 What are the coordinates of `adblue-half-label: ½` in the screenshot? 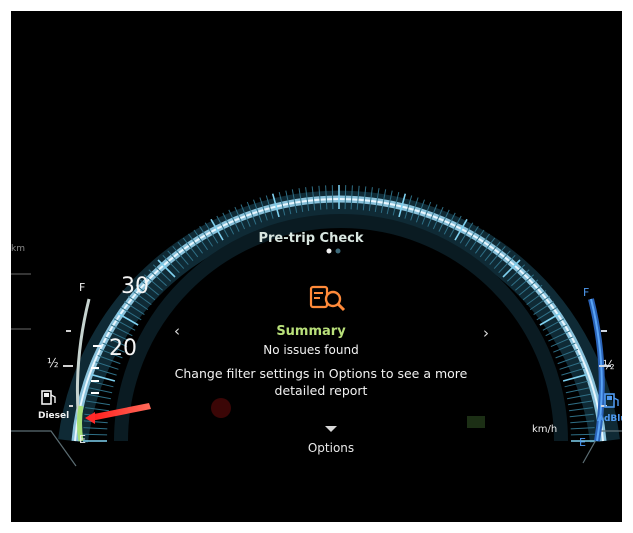 It's located at (609, 365).